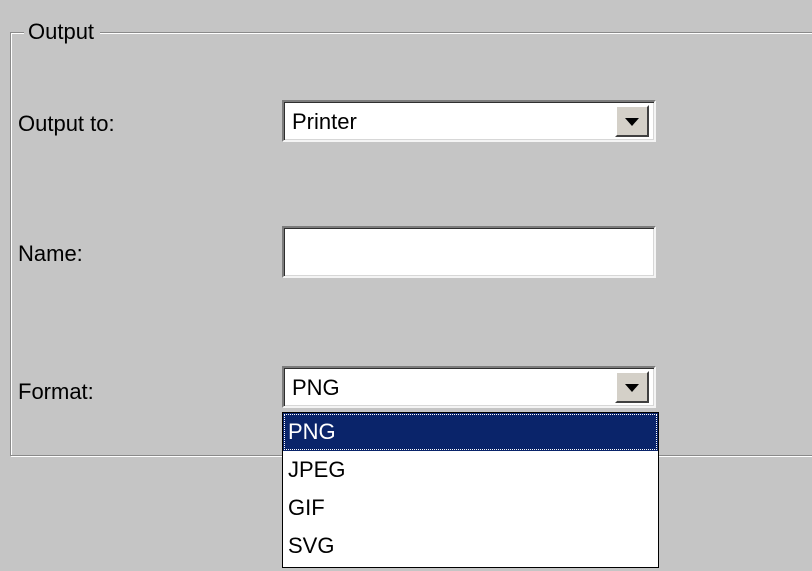 Image resolution: width=812 pixels, height=571 pixels. Describe the element at coordinates (470, 508) in the screenshot. I see `format-option-gif: GIF` at that location.